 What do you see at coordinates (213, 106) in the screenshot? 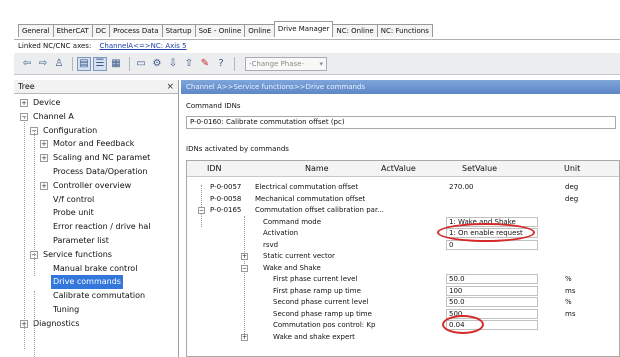
I see `command-idns-label: Command IDNs` at bounding box center [213, 106].